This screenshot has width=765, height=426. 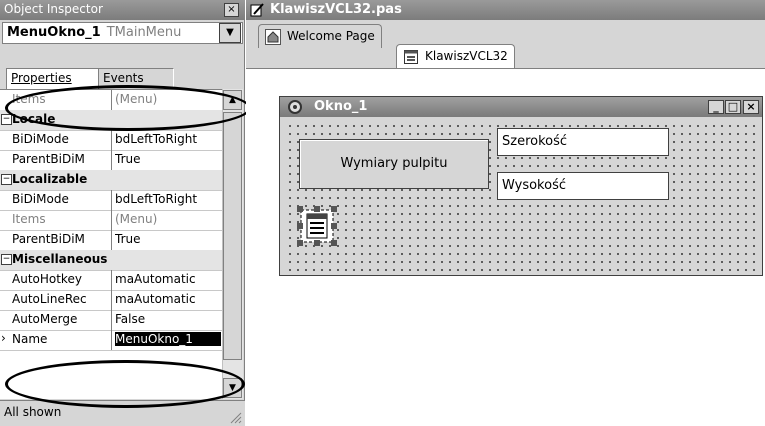 What do you see at coordinates (30, 339) in the screenshot?
I see `property-name: Name` at bounding box center [30, 339].